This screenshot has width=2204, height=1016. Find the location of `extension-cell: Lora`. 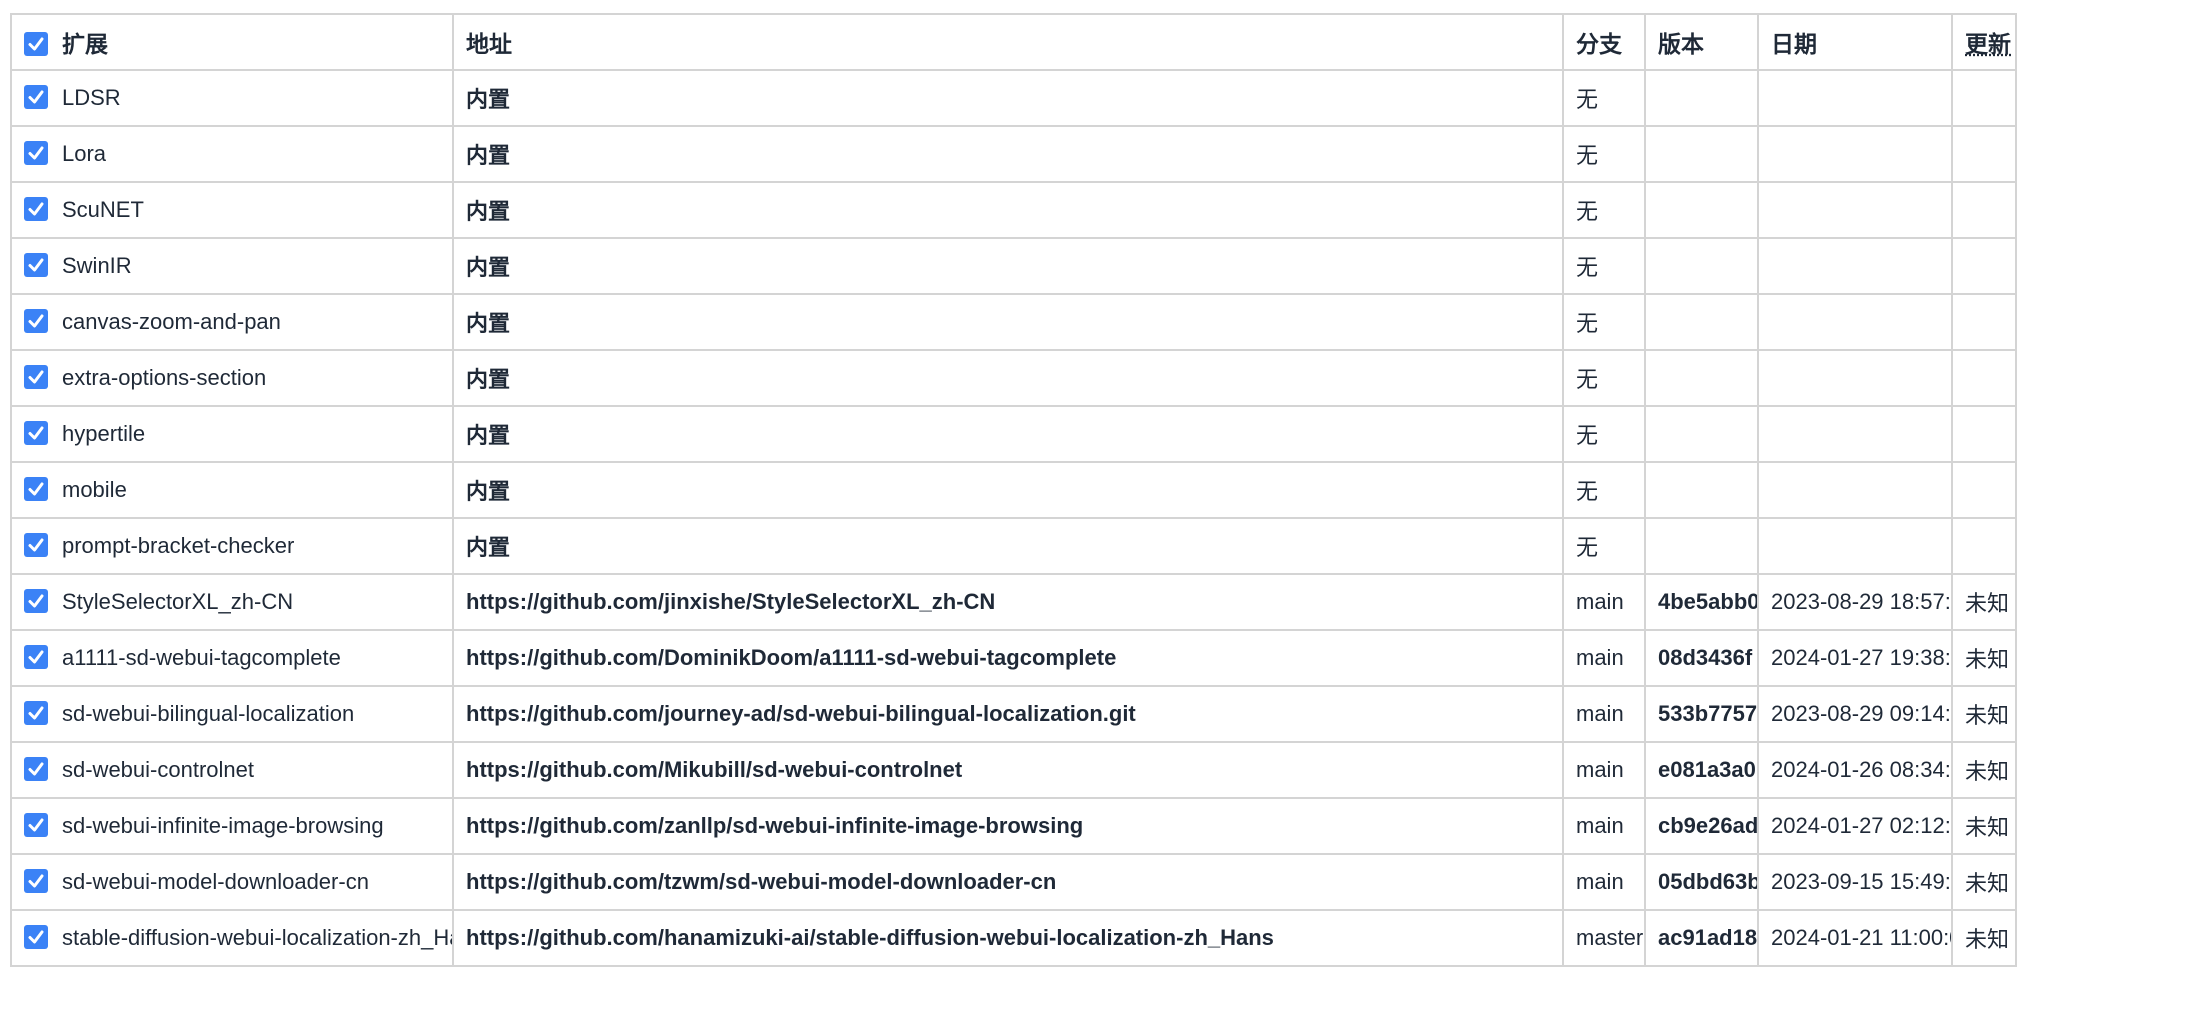

extension-cell: Lora is located at coordinates (232, 154).